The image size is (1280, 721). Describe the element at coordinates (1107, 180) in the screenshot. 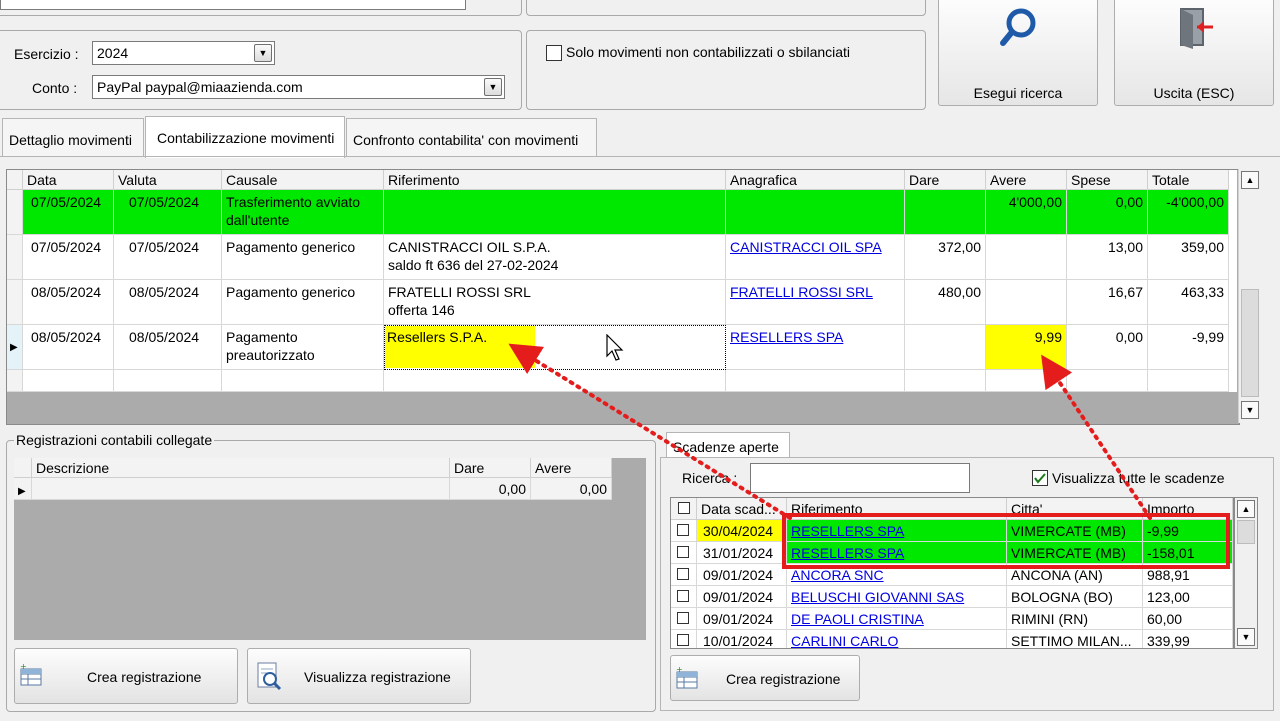

I see `col-header-spese: Spese` at that location.